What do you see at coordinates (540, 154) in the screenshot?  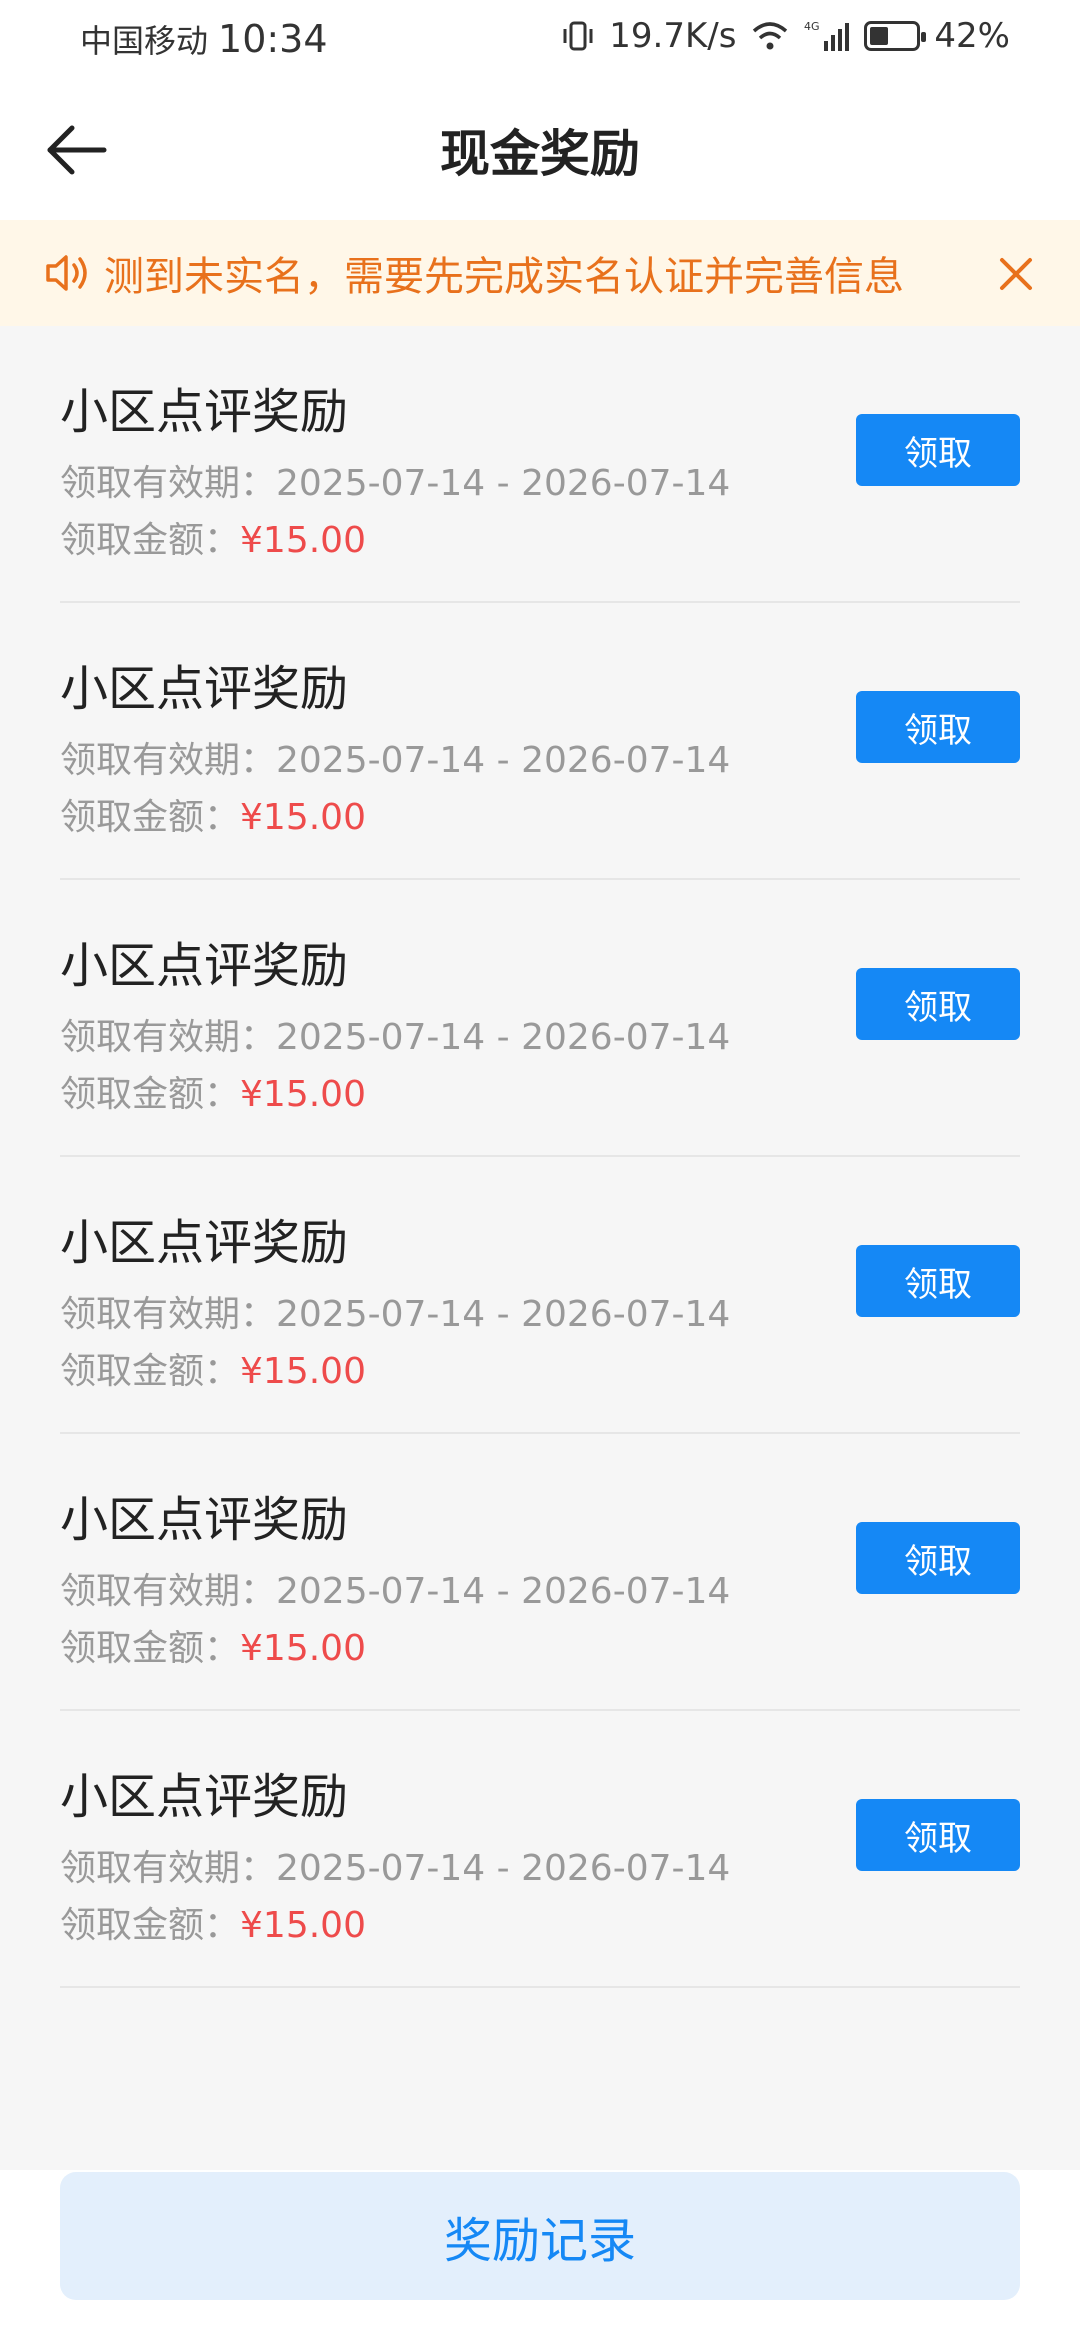 I see `page-title: 现金奖励` at bounding box center [540, 154].